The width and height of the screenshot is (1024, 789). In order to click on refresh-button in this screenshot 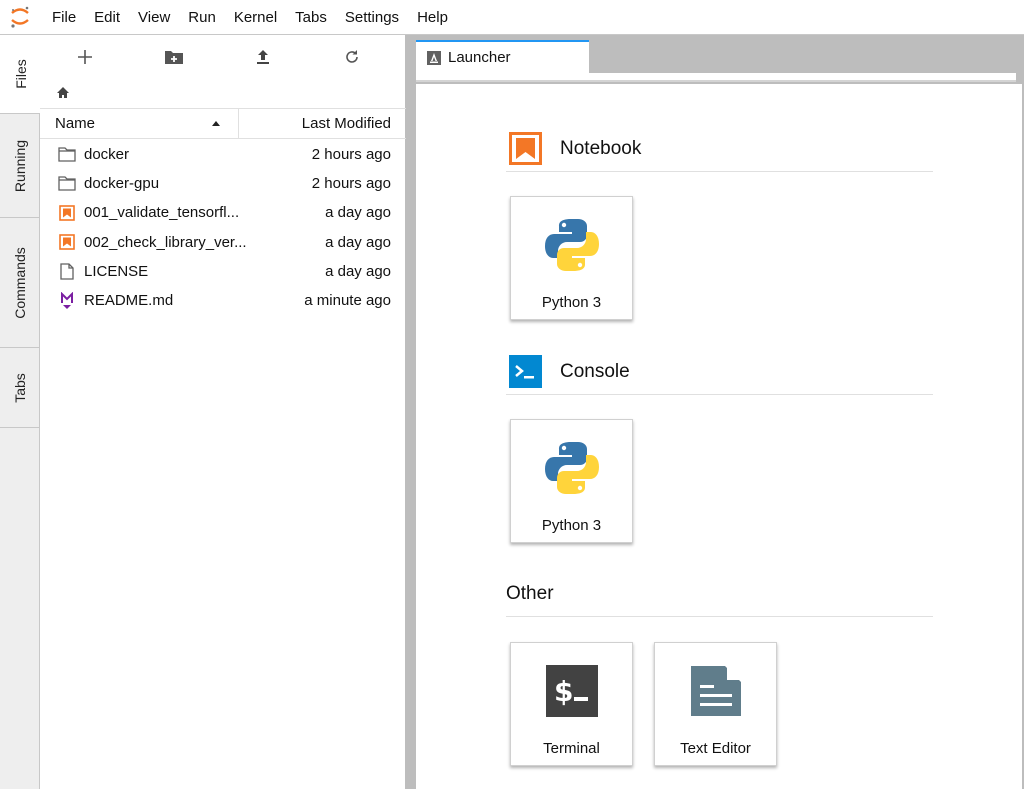, I will do `click(351, 57)`.